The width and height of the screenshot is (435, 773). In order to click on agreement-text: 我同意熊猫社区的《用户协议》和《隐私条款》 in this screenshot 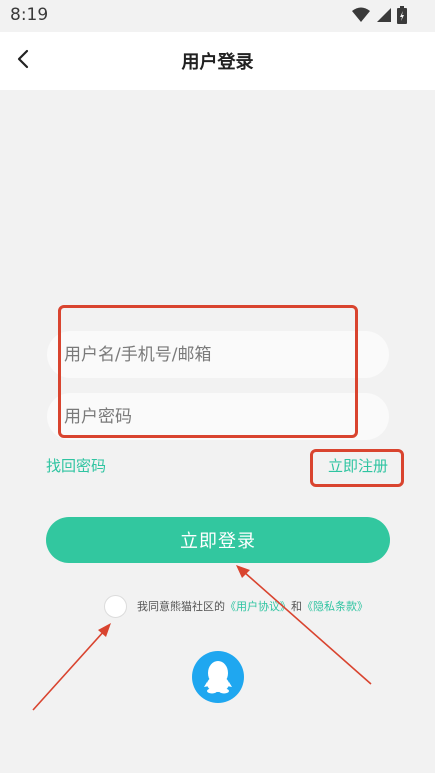, I will do `click(252, 606)`.